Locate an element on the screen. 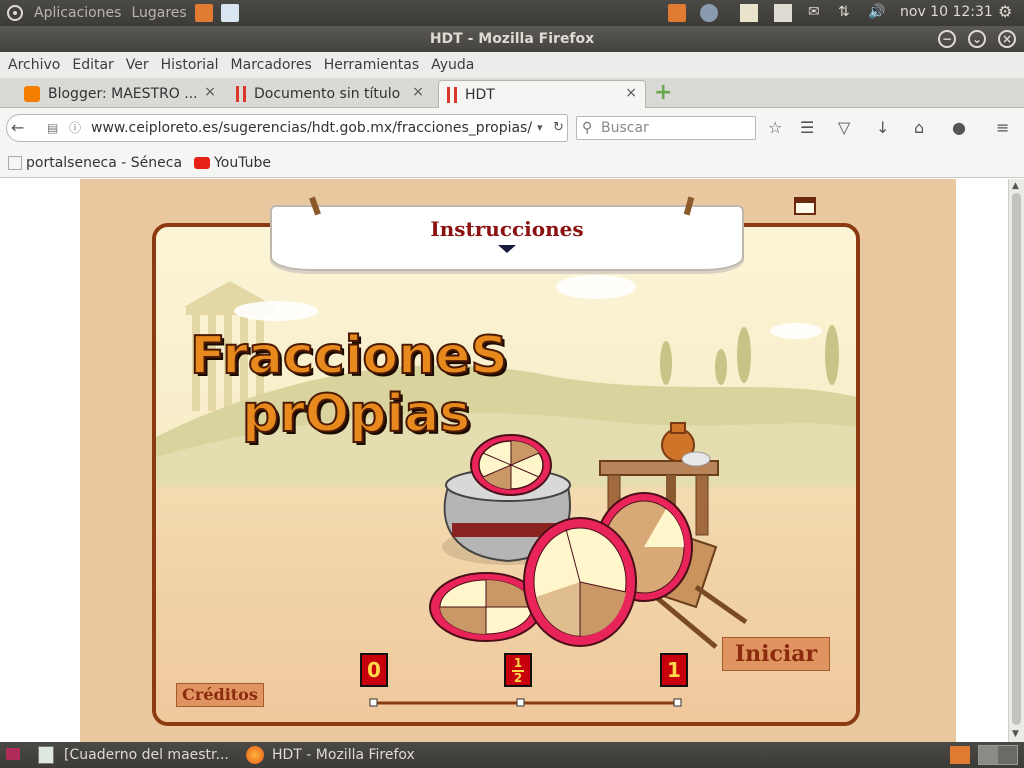 The image size is (1024, 768). pin-left-icon is located at coordinates (315, 206).